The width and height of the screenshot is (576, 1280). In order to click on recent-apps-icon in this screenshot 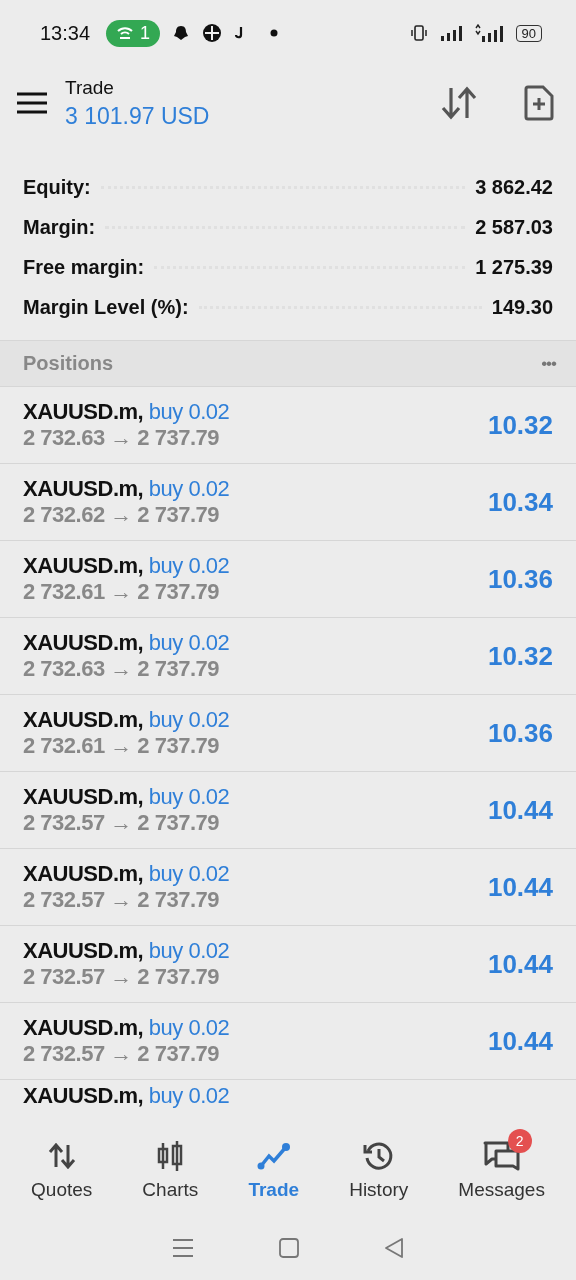, I will do `click(183, 1247)`.